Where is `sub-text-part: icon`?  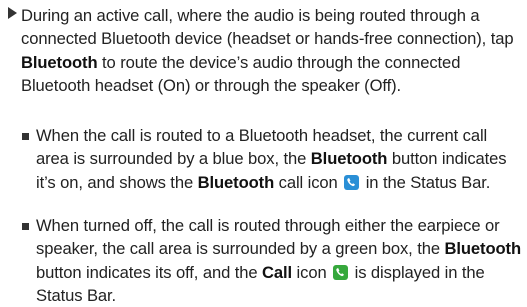 sub-text-part: icon is located at coordinates (312, 272).